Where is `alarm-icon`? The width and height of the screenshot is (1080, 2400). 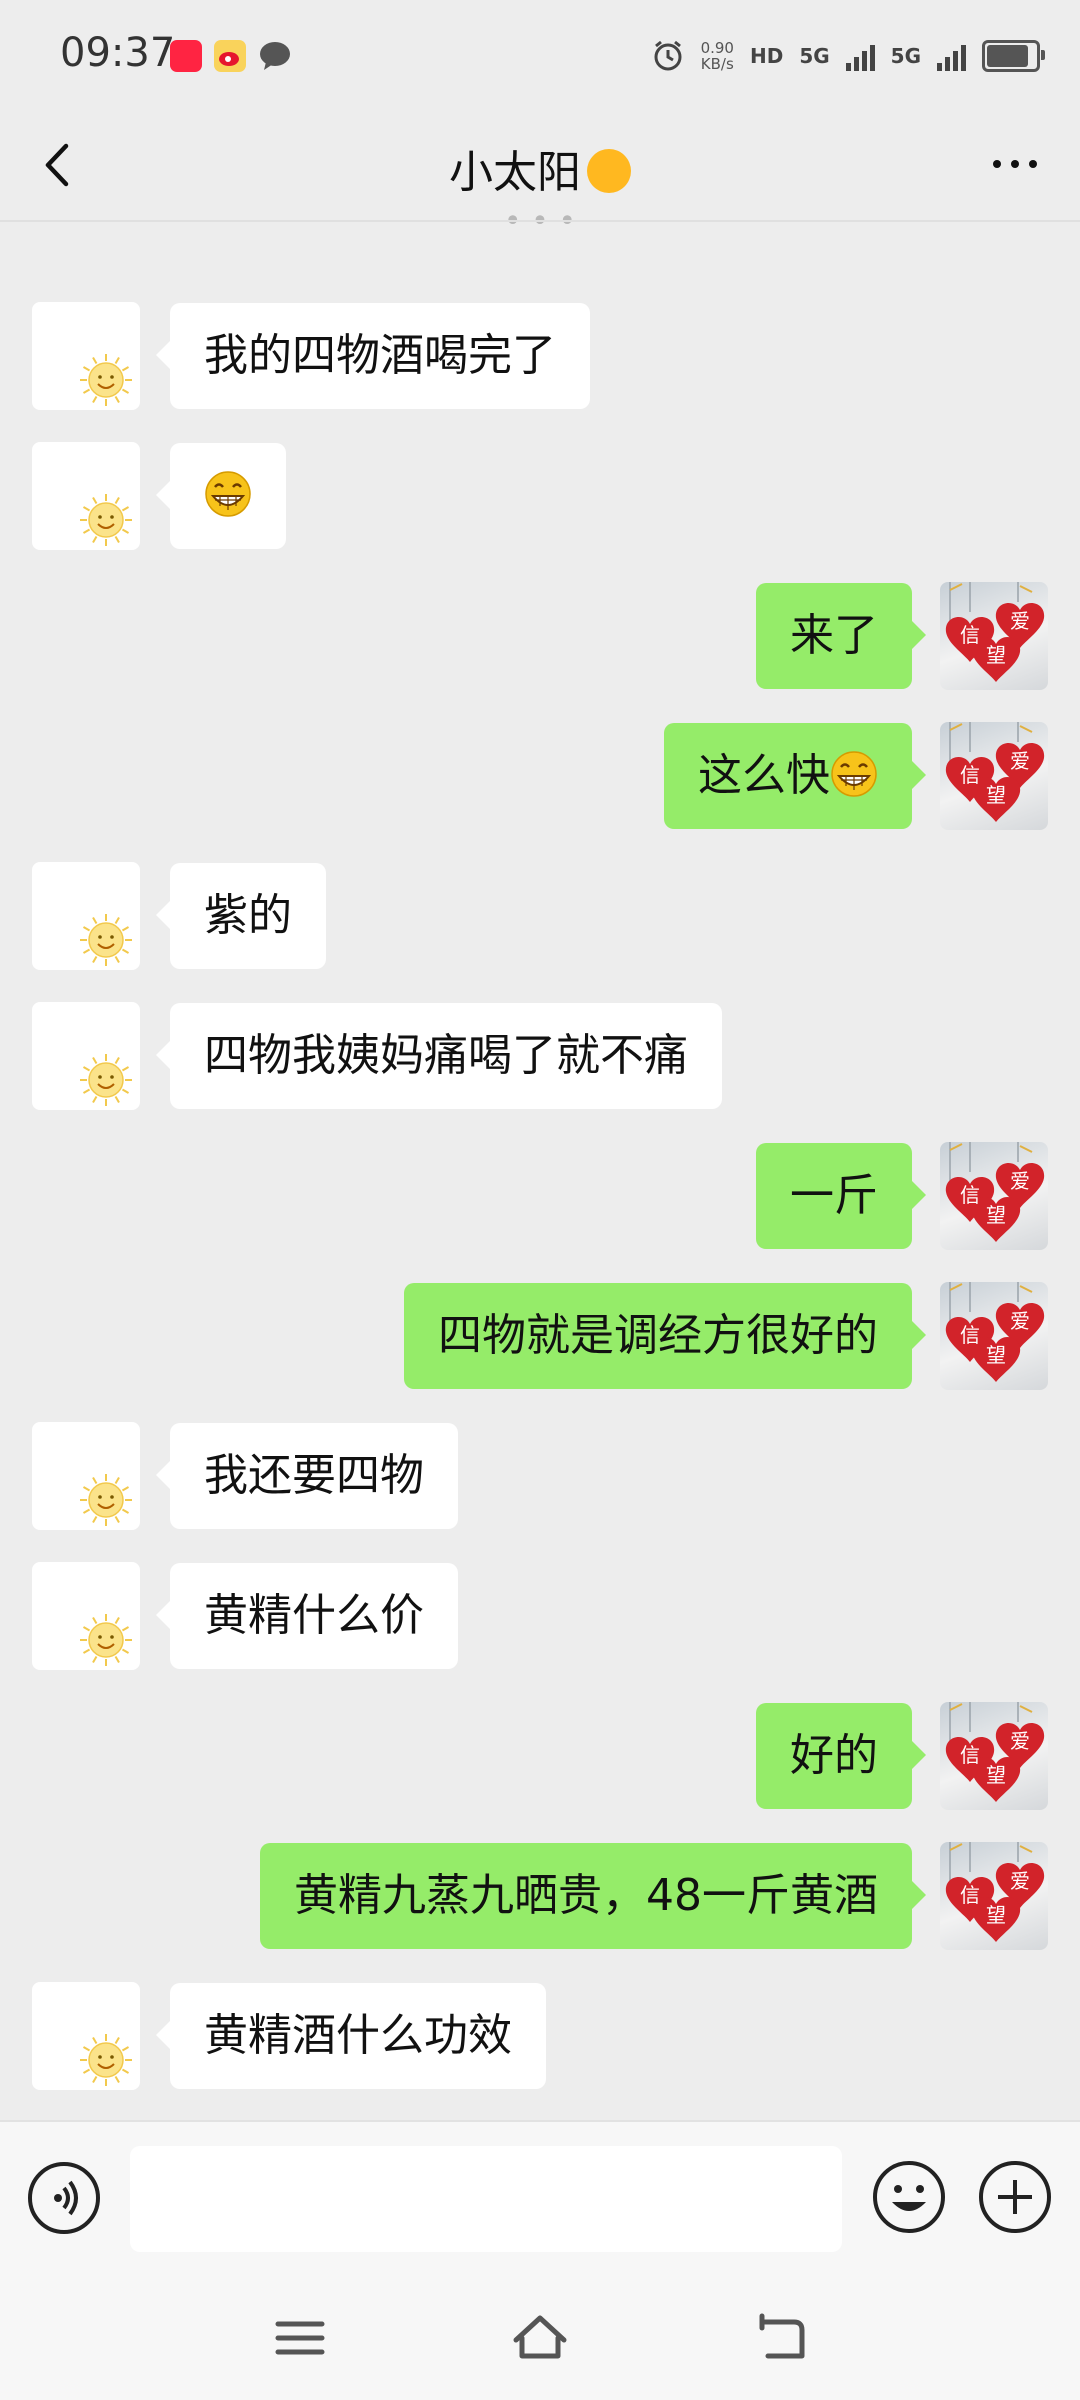 alarm-icon is located at coordinates (668, 55).